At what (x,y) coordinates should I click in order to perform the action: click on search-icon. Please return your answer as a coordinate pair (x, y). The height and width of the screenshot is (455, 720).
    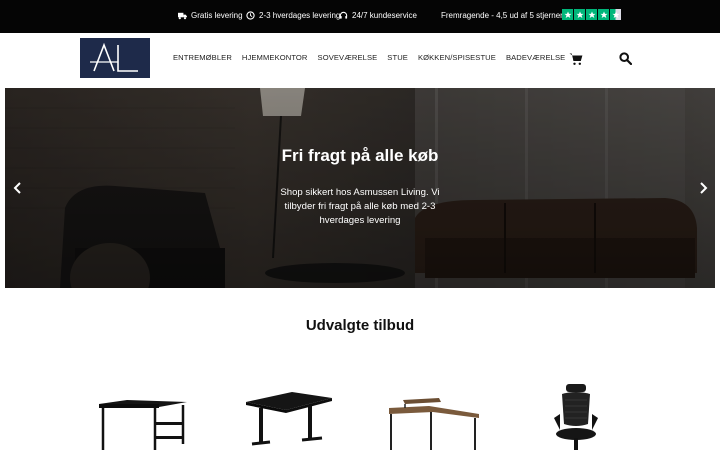
    Looking at the image, I should click on (625, 58).